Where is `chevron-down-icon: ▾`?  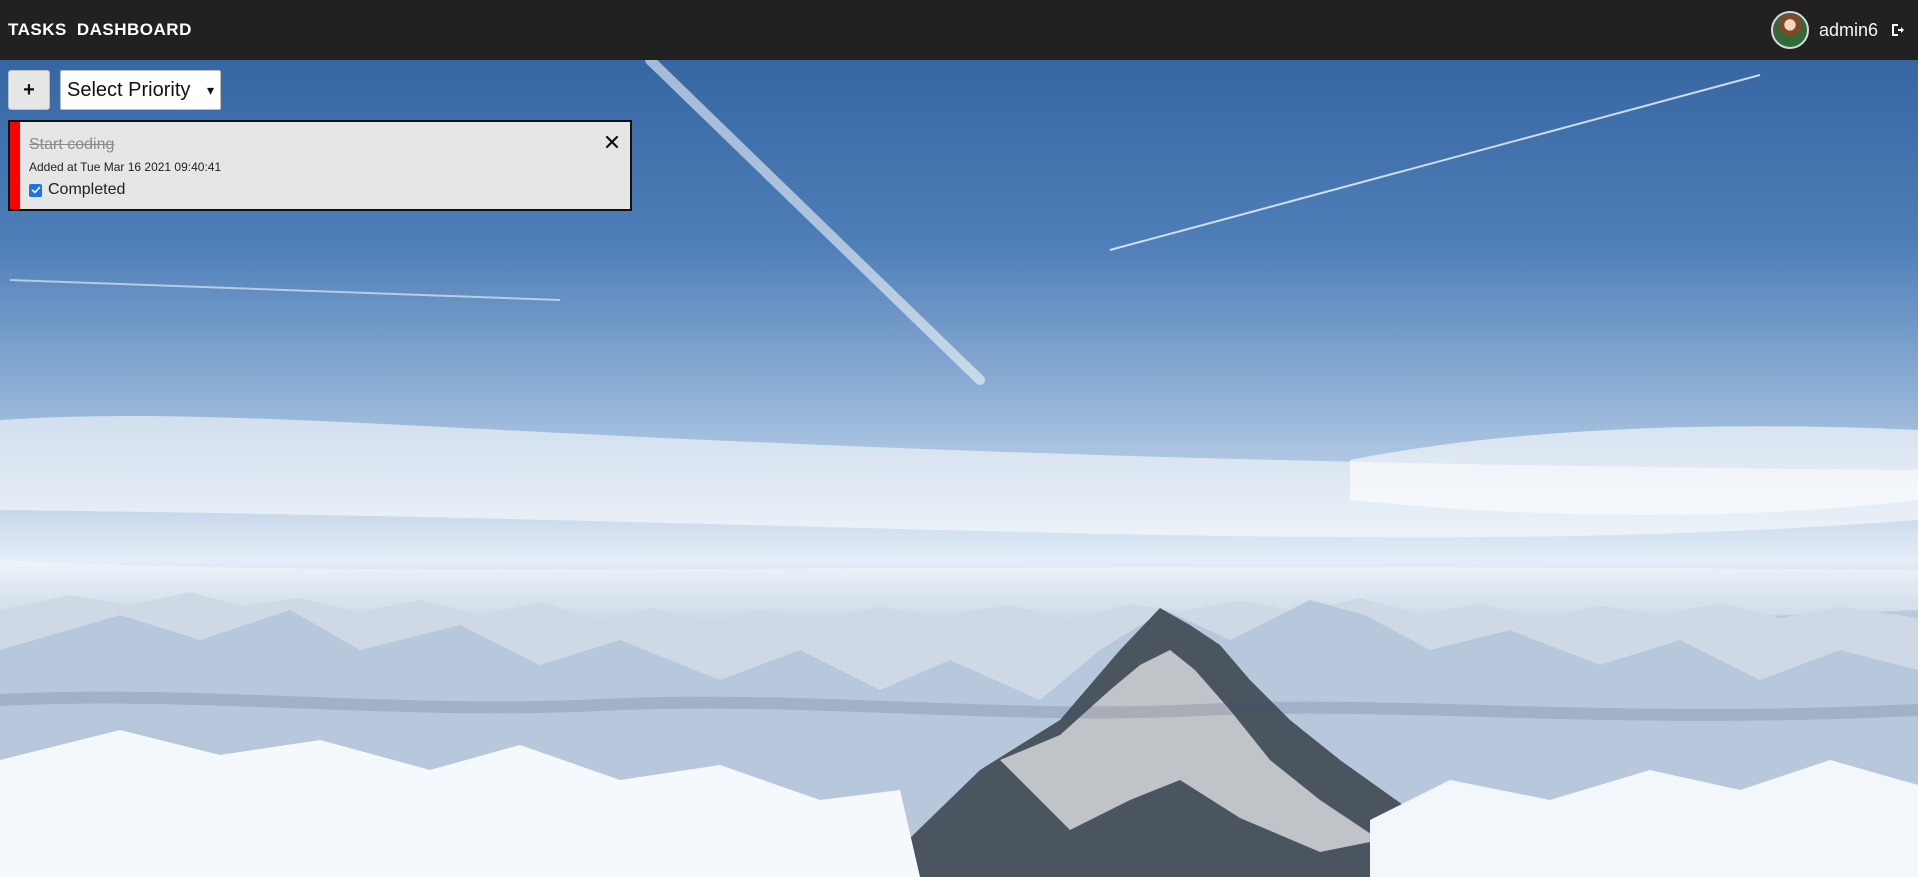
chevron-down-icon: ▾ is located at coordinates (210, 89).